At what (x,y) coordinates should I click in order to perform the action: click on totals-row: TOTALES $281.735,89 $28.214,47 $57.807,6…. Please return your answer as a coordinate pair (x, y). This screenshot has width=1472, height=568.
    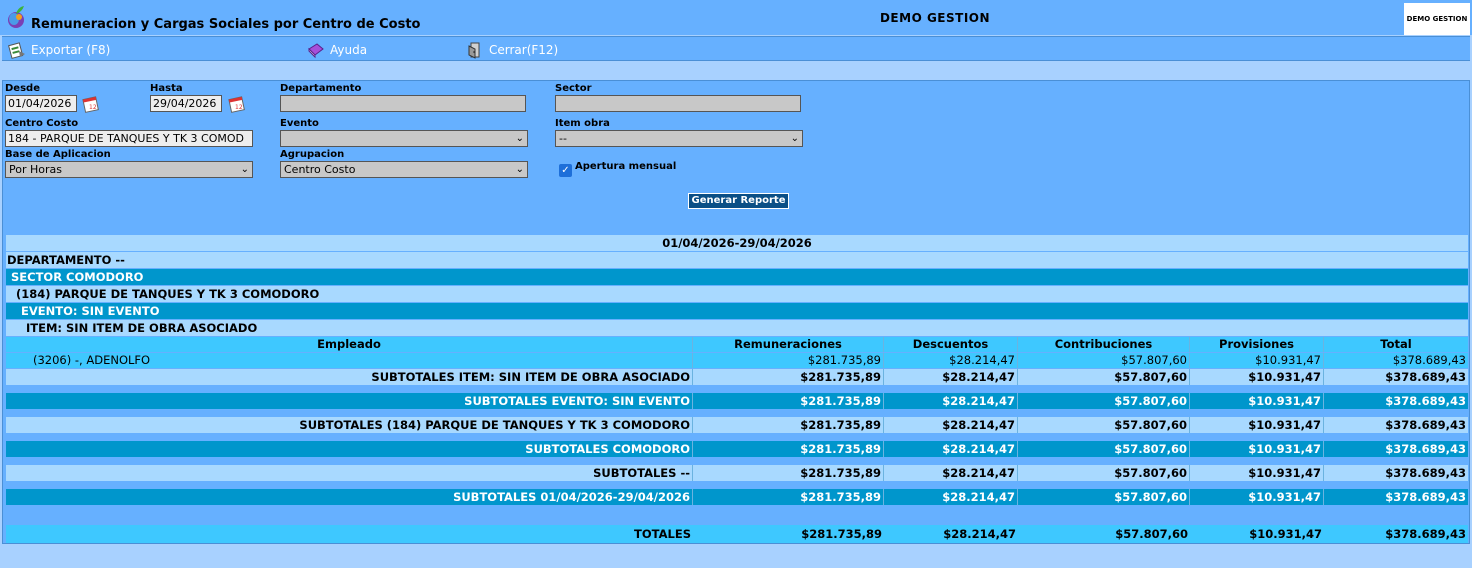
    Looking at the image, I should click on (737, 534).